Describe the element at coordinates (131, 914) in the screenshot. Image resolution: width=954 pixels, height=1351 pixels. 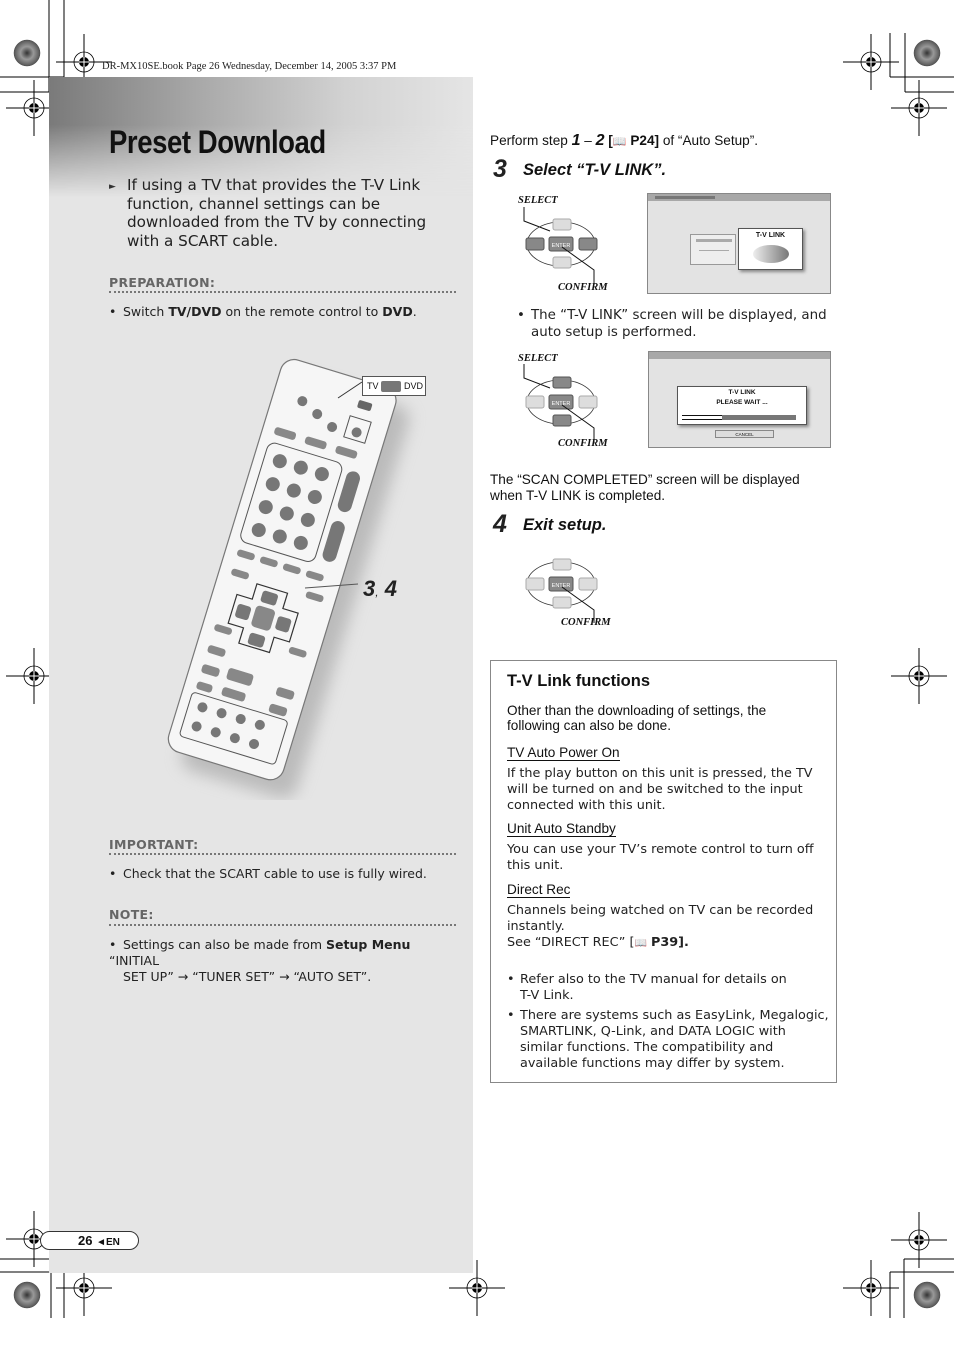
I see `note-heading: NOTE:` at that location.